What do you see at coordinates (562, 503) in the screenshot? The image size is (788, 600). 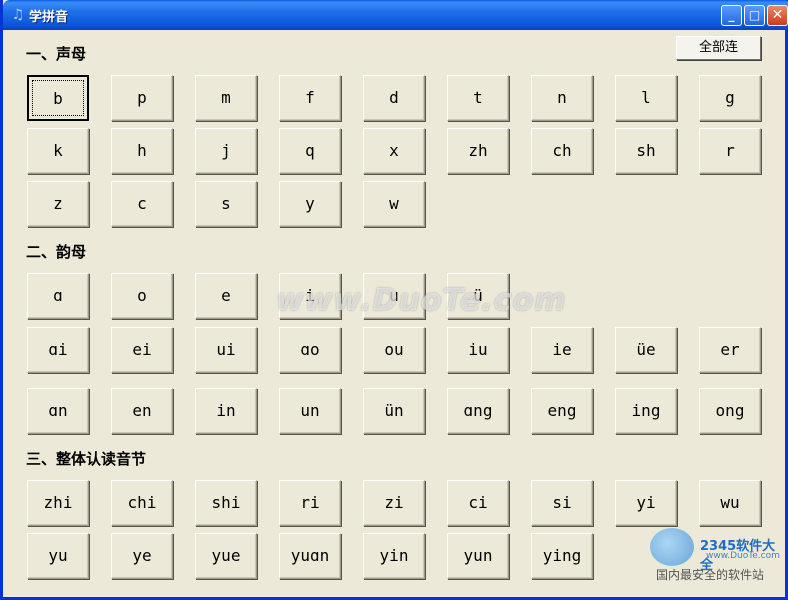 I see `pinyin-key-whole-row1: si` at bounding box center [562, 503].